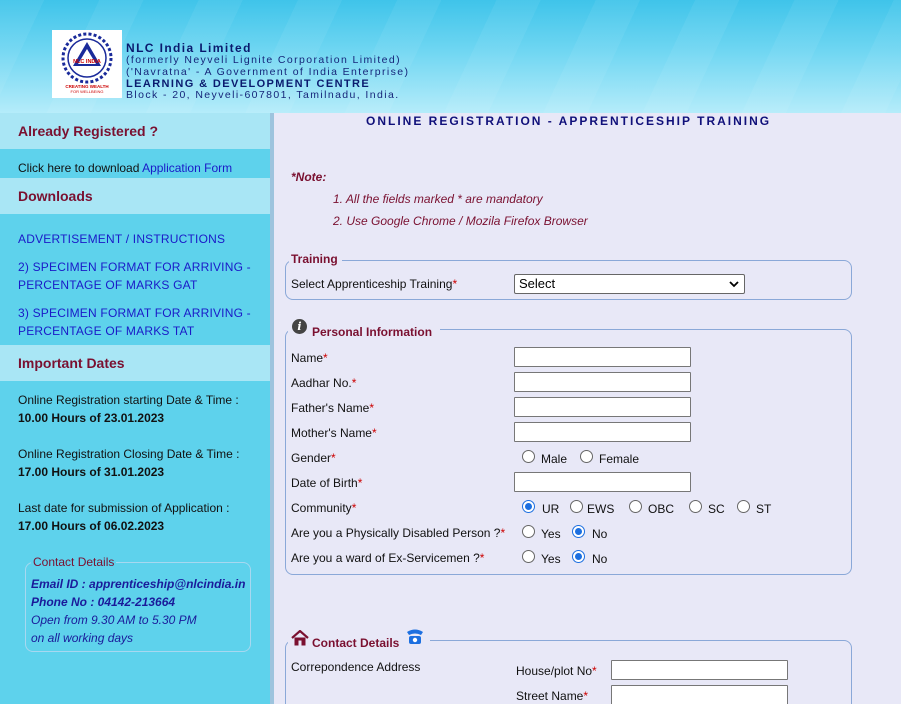 The image size is (901, 704). Describe the element at coordinates (438, 199) in the screenshot. I see `note-mandatory: 1. All the fields marked * are mandatory` at that location.